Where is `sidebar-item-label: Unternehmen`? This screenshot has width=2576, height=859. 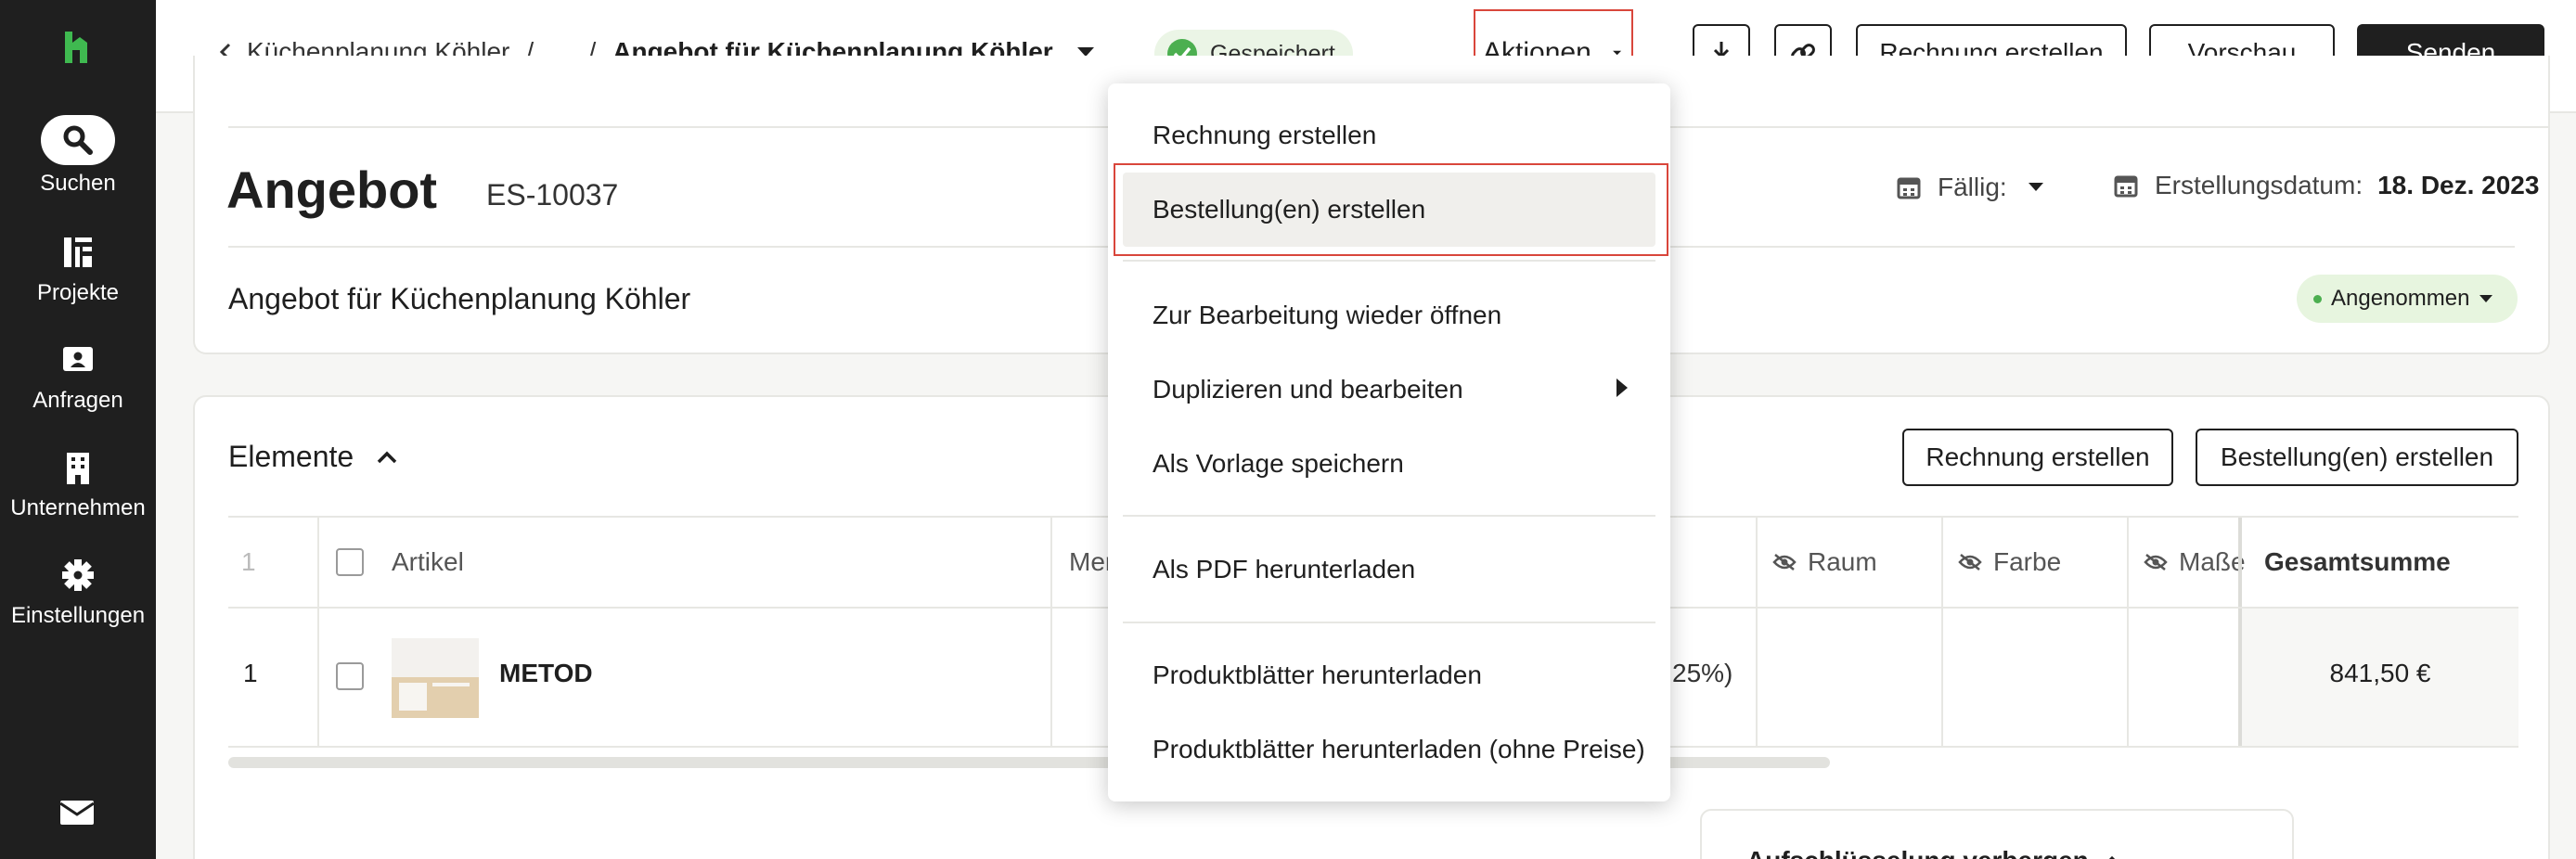
sidebar-item-label: Unternehmen is located at coordinates (78, 507).